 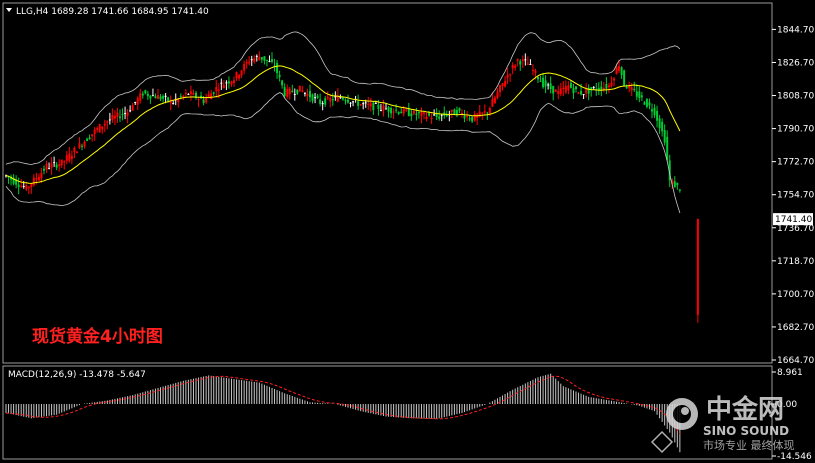 What do you see at coordinates (795, 262) in the screenshot?
I see `price-tick-label: 1718.70` at bounding box center [795, 262].